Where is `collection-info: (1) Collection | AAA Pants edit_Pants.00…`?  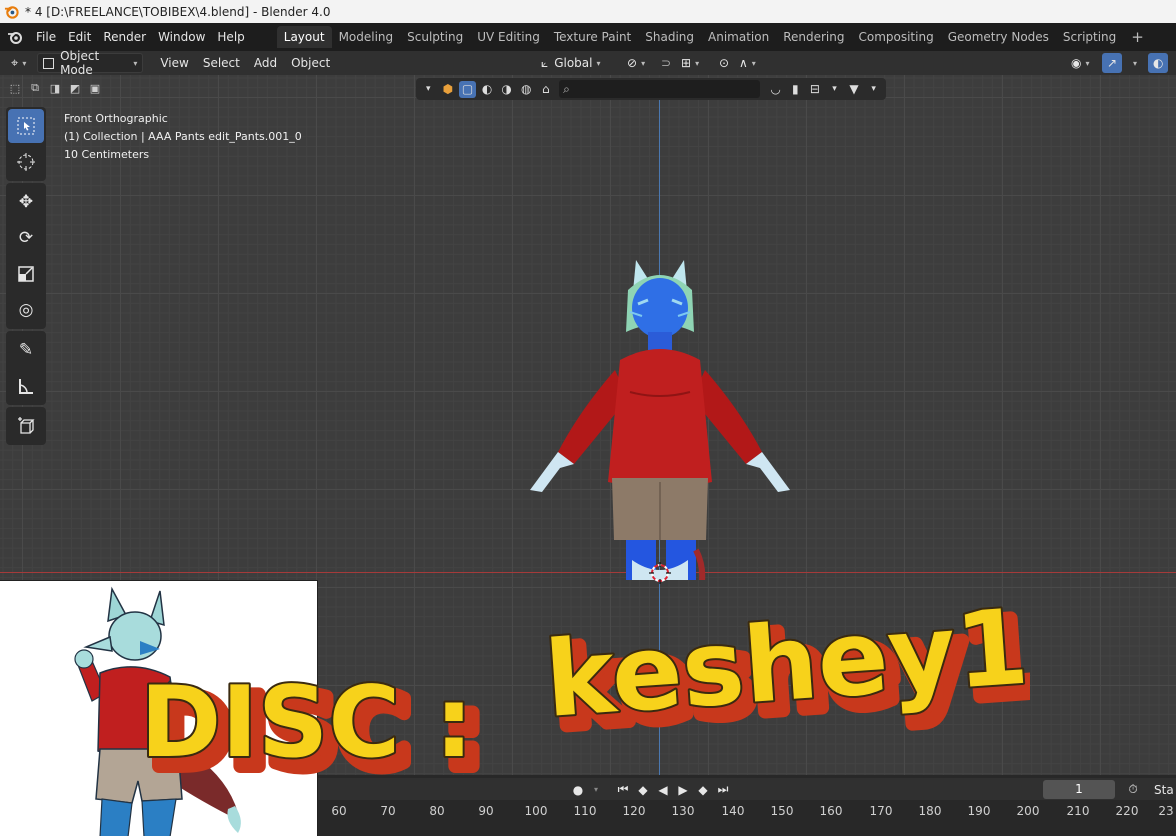 collection-info: (1) Collection | AAA Pants edit_Pants.00… is located at coordinates (183, 136).